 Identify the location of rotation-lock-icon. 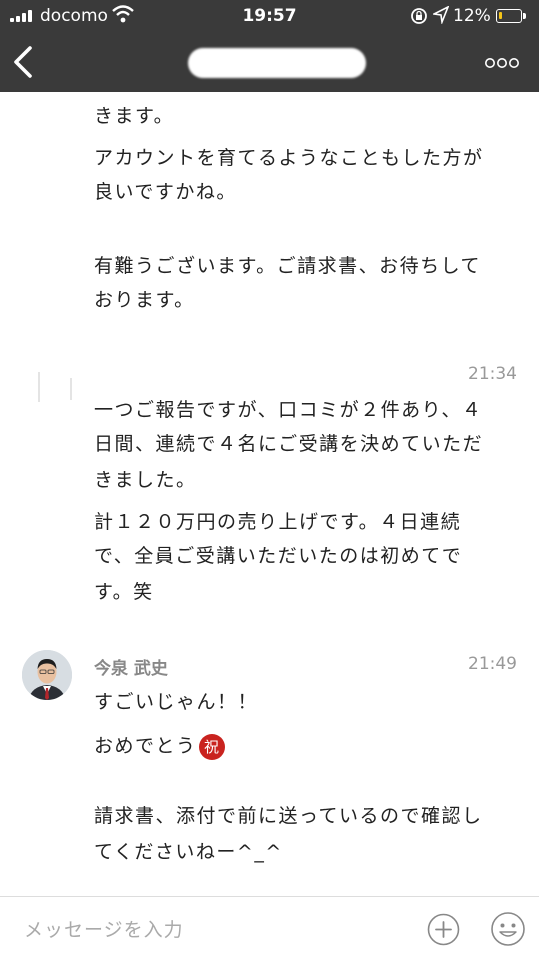
(419, 16).